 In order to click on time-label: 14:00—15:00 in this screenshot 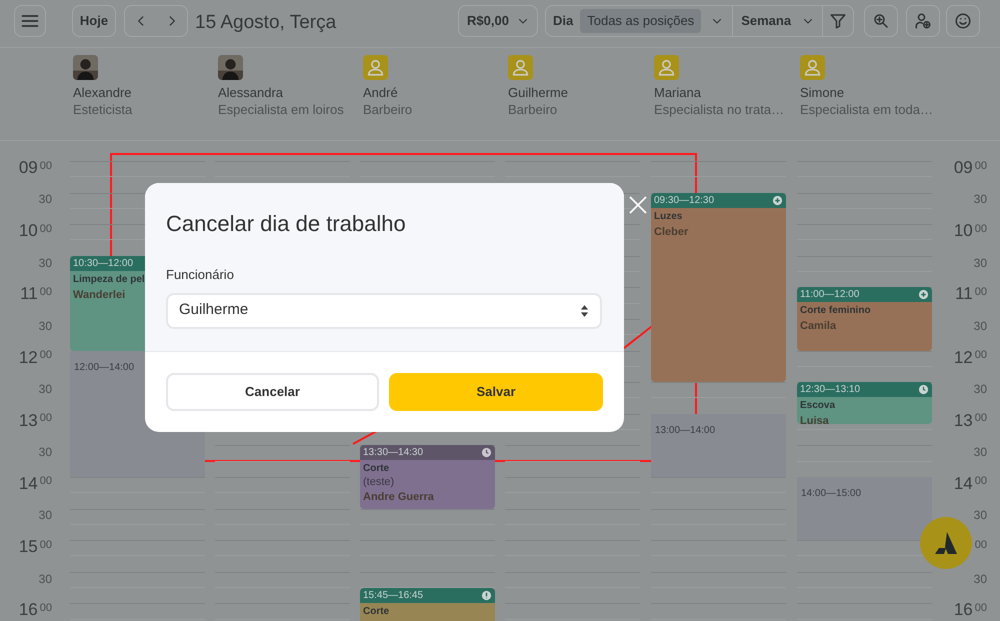, I will do `click(831, 493)`.